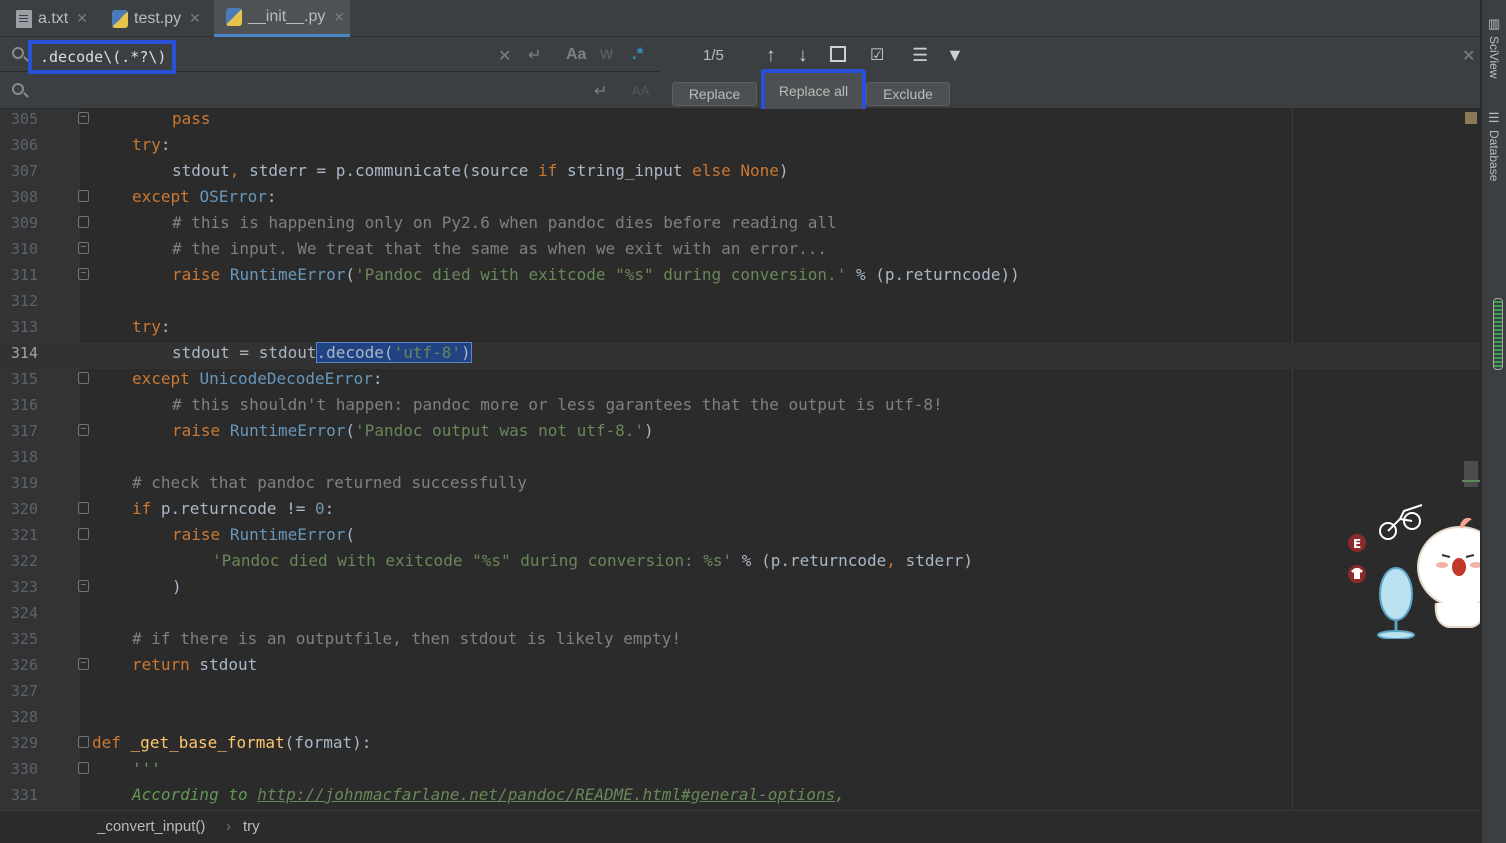  Describe the element at coordinates (803, 56) in the screenshot. I see `arrow-down-icon: ↓` at that location.